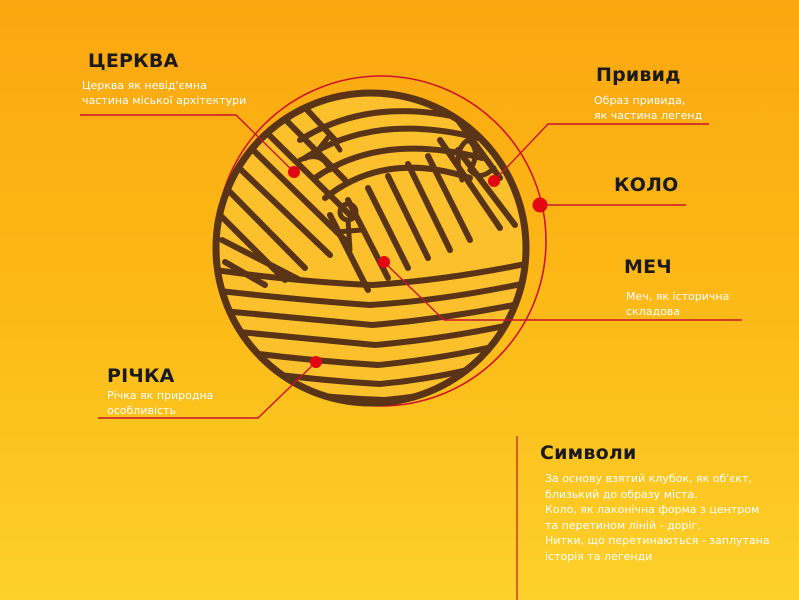 This screenshot has width=799, height=600. What do you see at coordinates (294, 172) in the screenshot?
I see `church-marker` at bounding box center [294, 172].